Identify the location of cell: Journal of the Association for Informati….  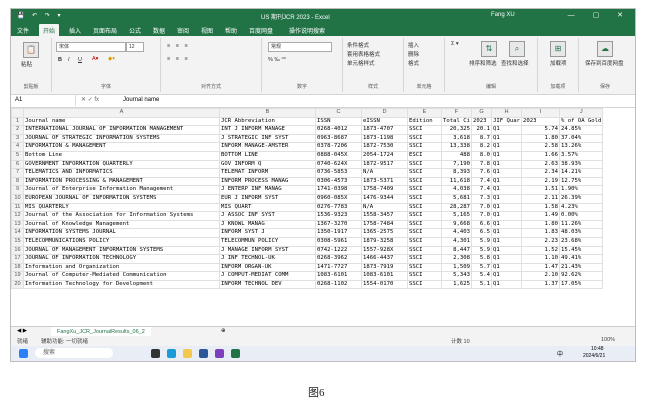
(121, 216).